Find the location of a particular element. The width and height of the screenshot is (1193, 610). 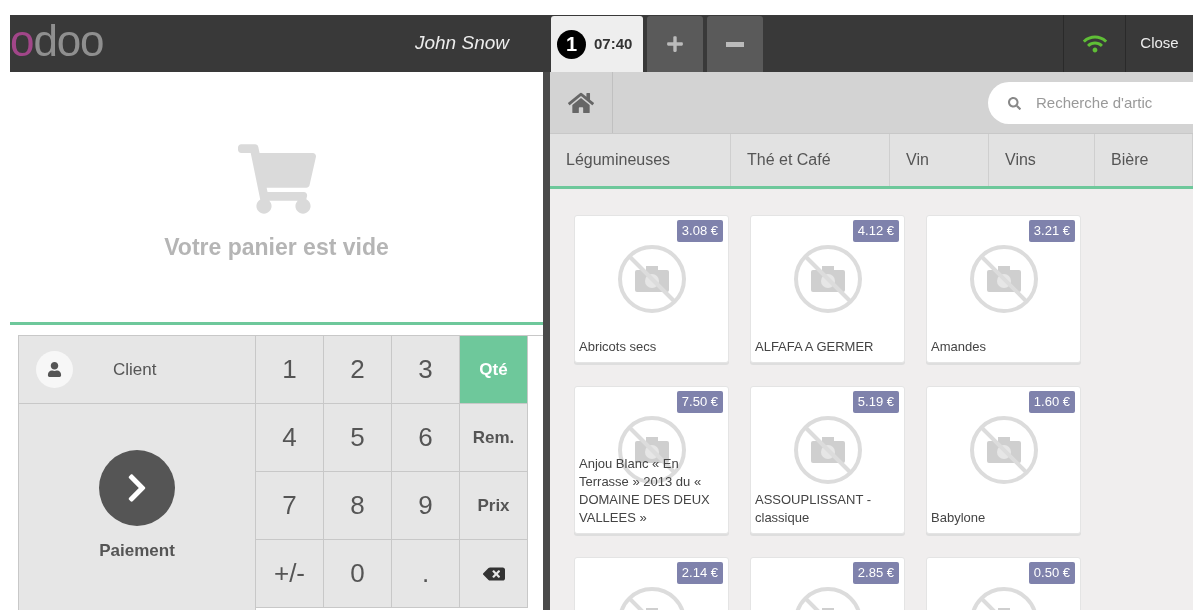

product-name: Babylone is located at coordinates (959, 518).